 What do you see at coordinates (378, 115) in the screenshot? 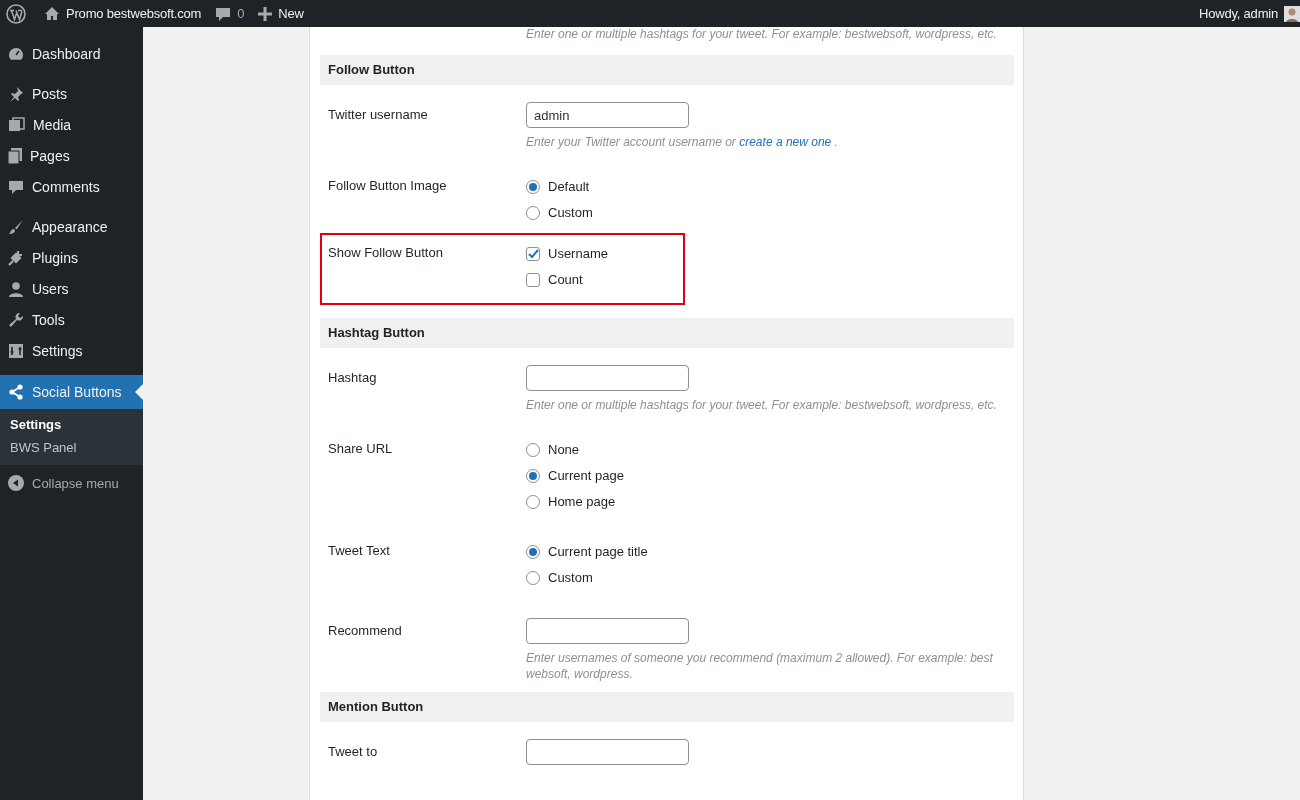
I see `field-label: Twitter username` at bounding box center [378, 115].